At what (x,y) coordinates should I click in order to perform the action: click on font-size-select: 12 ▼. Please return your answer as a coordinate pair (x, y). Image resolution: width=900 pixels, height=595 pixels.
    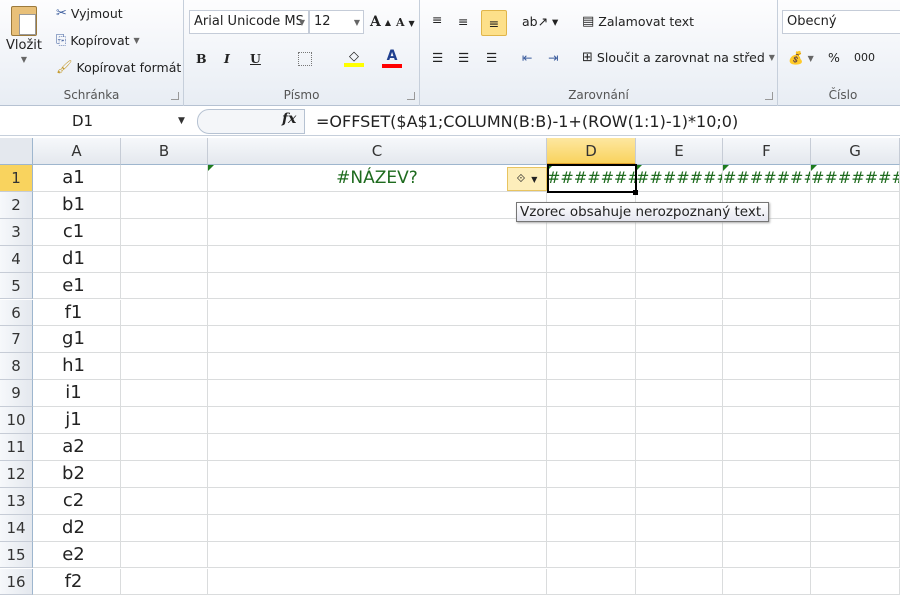
    Looking at the image, I should click on (336, 22).